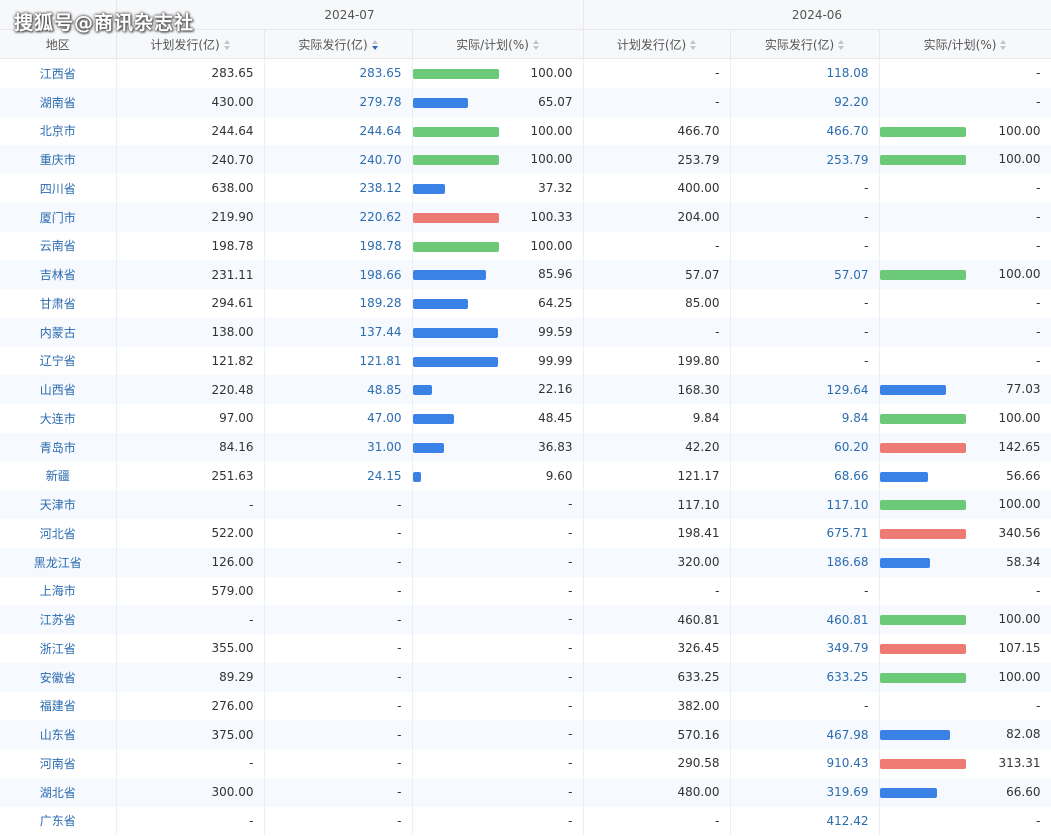 The height and width of the screenshot is (836, 1051). Describe the element at coordinates (805, 734) in the screenshot. I see `jun-actual-value: 467.98` at that location.